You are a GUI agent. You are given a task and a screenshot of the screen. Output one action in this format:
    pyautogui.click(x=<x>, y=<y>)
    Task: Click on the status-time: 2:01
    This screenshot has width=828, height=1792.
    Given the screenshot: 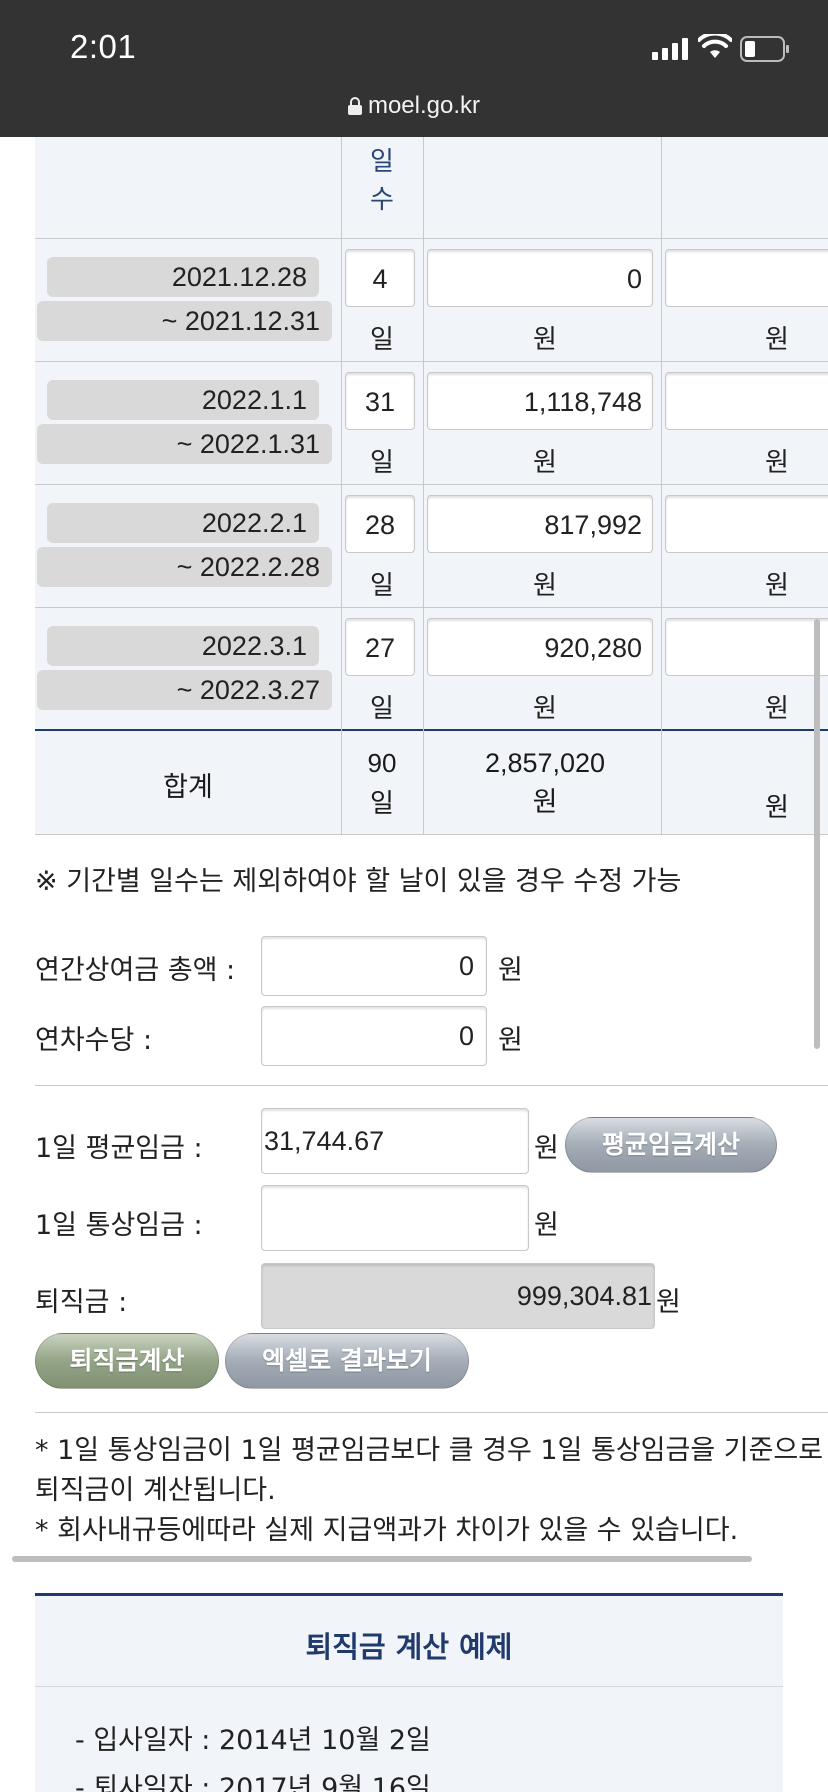 What is the action you would take?
    pyautogui.click(x=103, y=46)
    